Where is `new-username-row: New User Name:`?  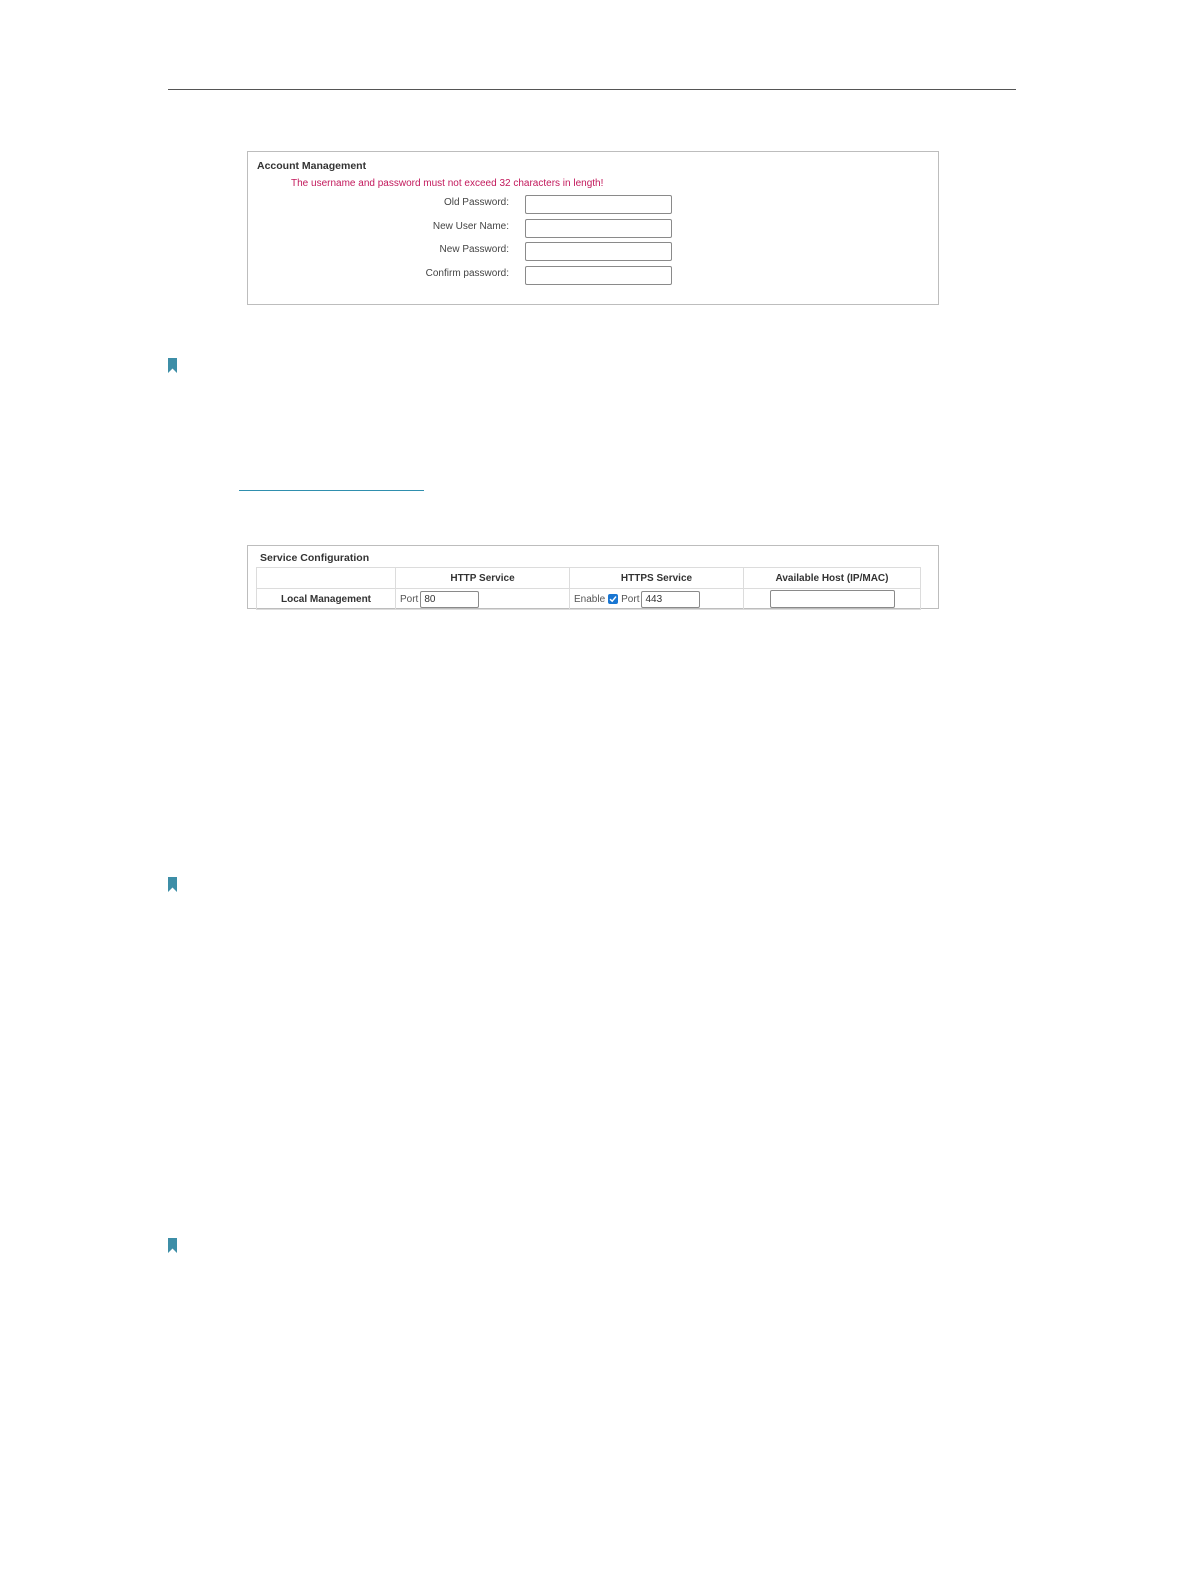 new-username-row: New User Name: is located at coordinates (593, 229).